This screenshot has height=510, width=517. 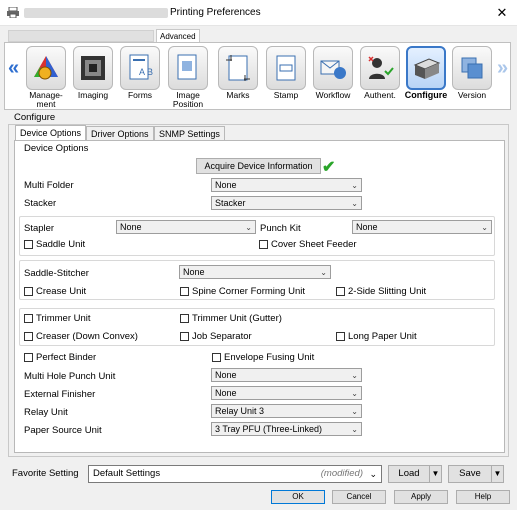 I want to click on ribbon-tool-configure: Configure, so click(x=426, y=78).